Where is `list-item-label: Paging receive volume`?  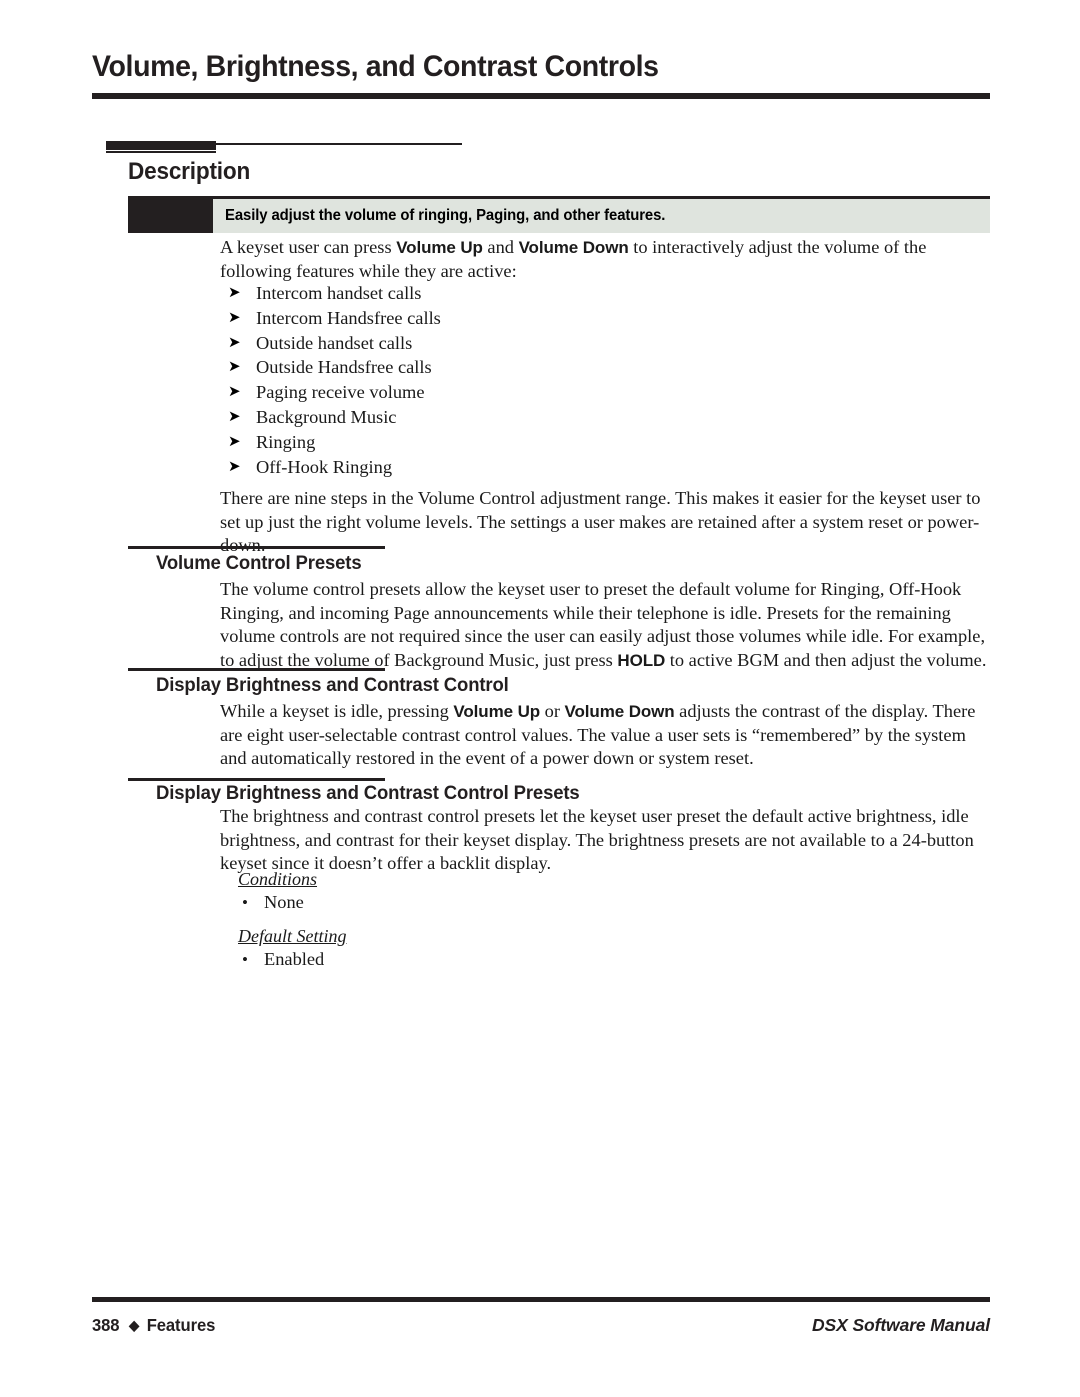 list-item-label: Paging receive volume is located at coordinates (340, 392).